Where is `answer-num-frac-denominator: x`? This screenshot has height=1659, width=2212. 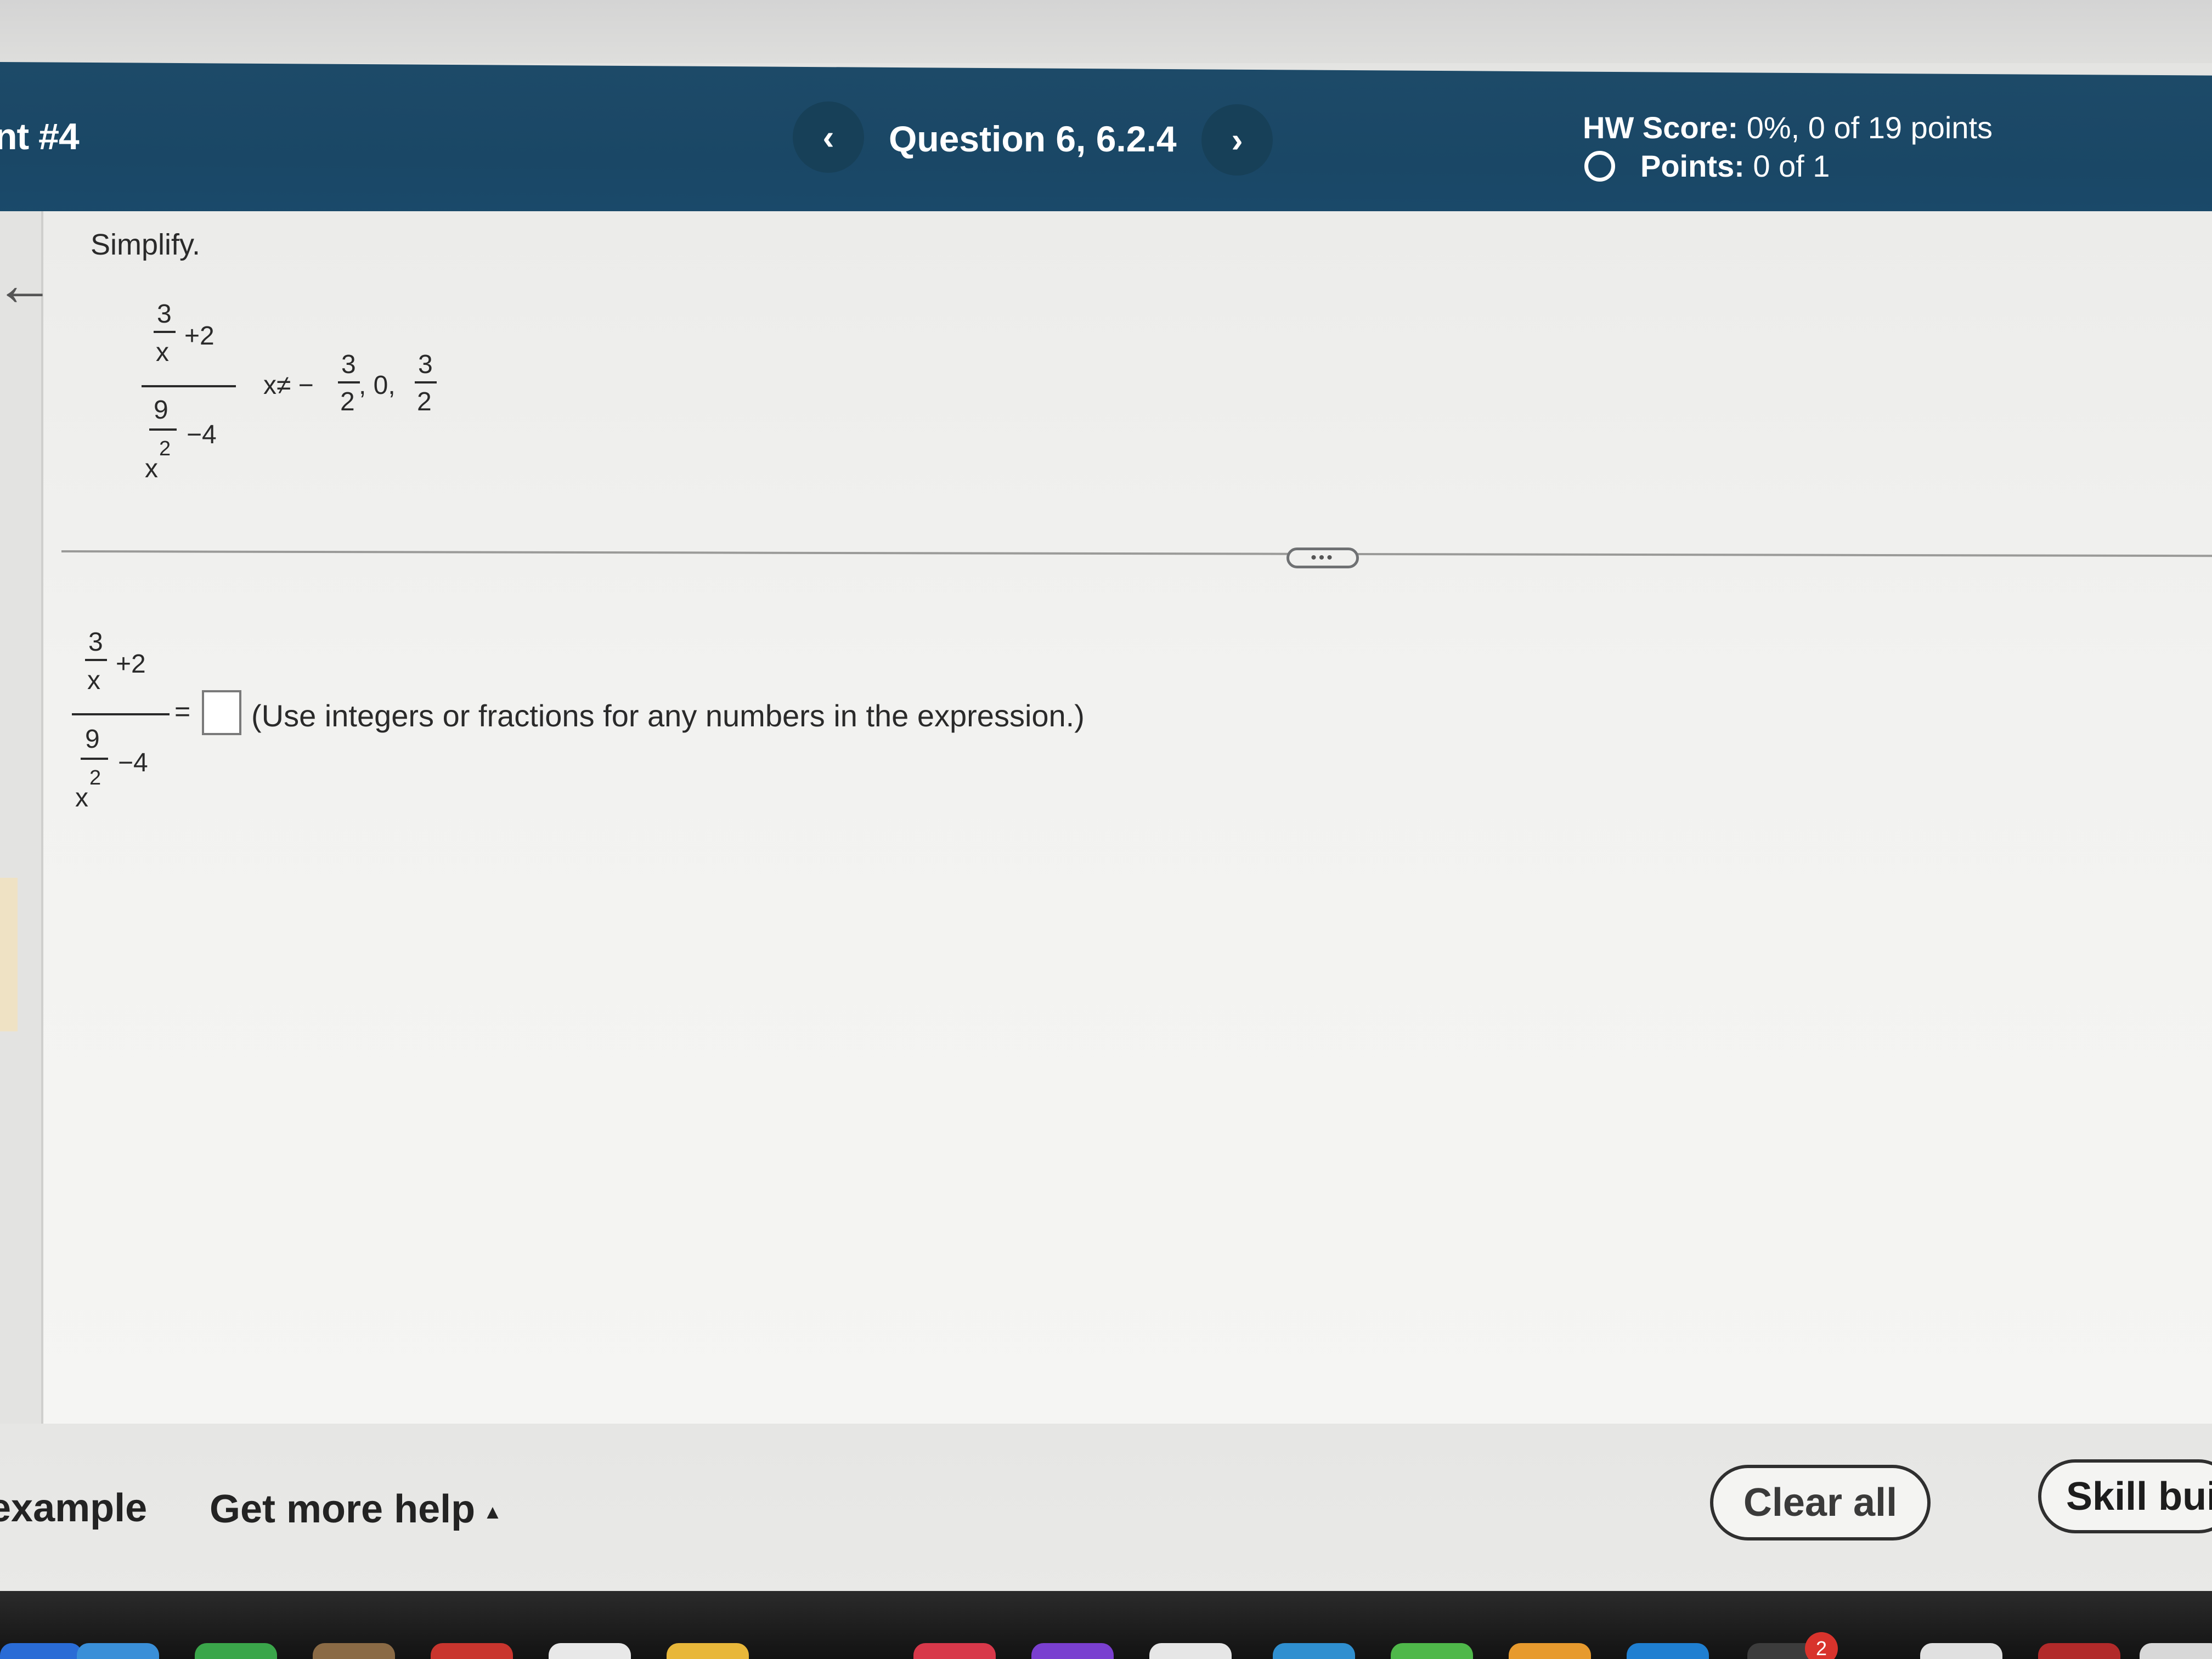 answer-num-frac-denominator: x is located at coordinates (93, 680).